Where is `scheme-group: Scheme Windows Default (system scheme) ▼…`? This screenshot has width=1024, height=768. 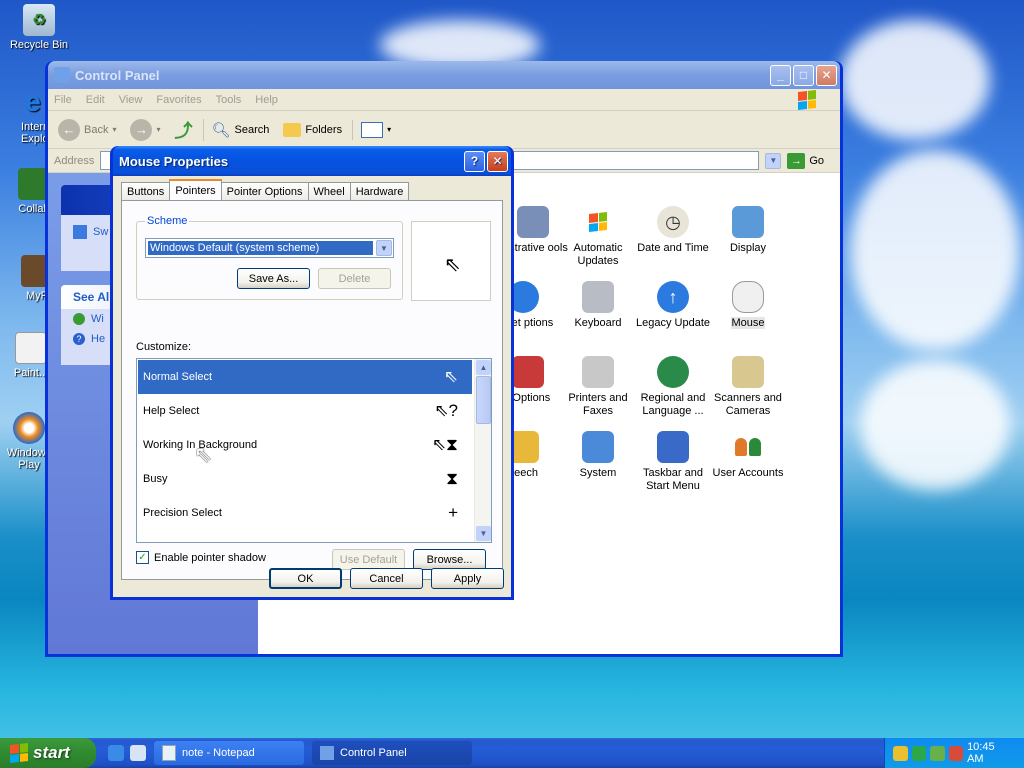 scheme-group: Scheme Windows Default (system scheme) ▼… is located at coordinates (269, 257).